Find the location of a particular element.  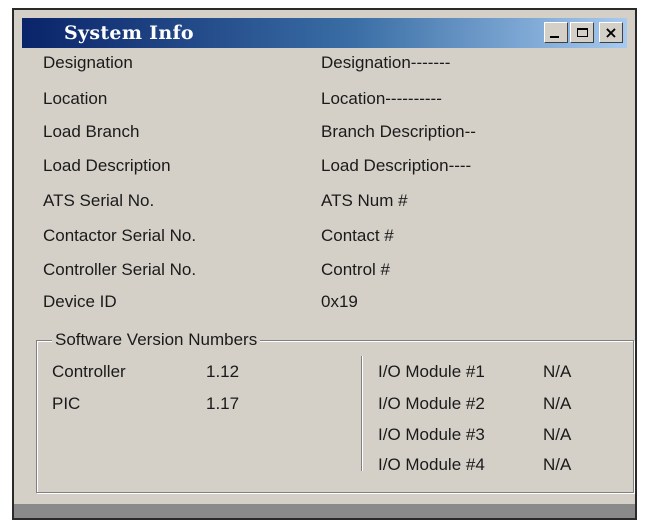

location-label: Location is located at coordinates (75, 98).